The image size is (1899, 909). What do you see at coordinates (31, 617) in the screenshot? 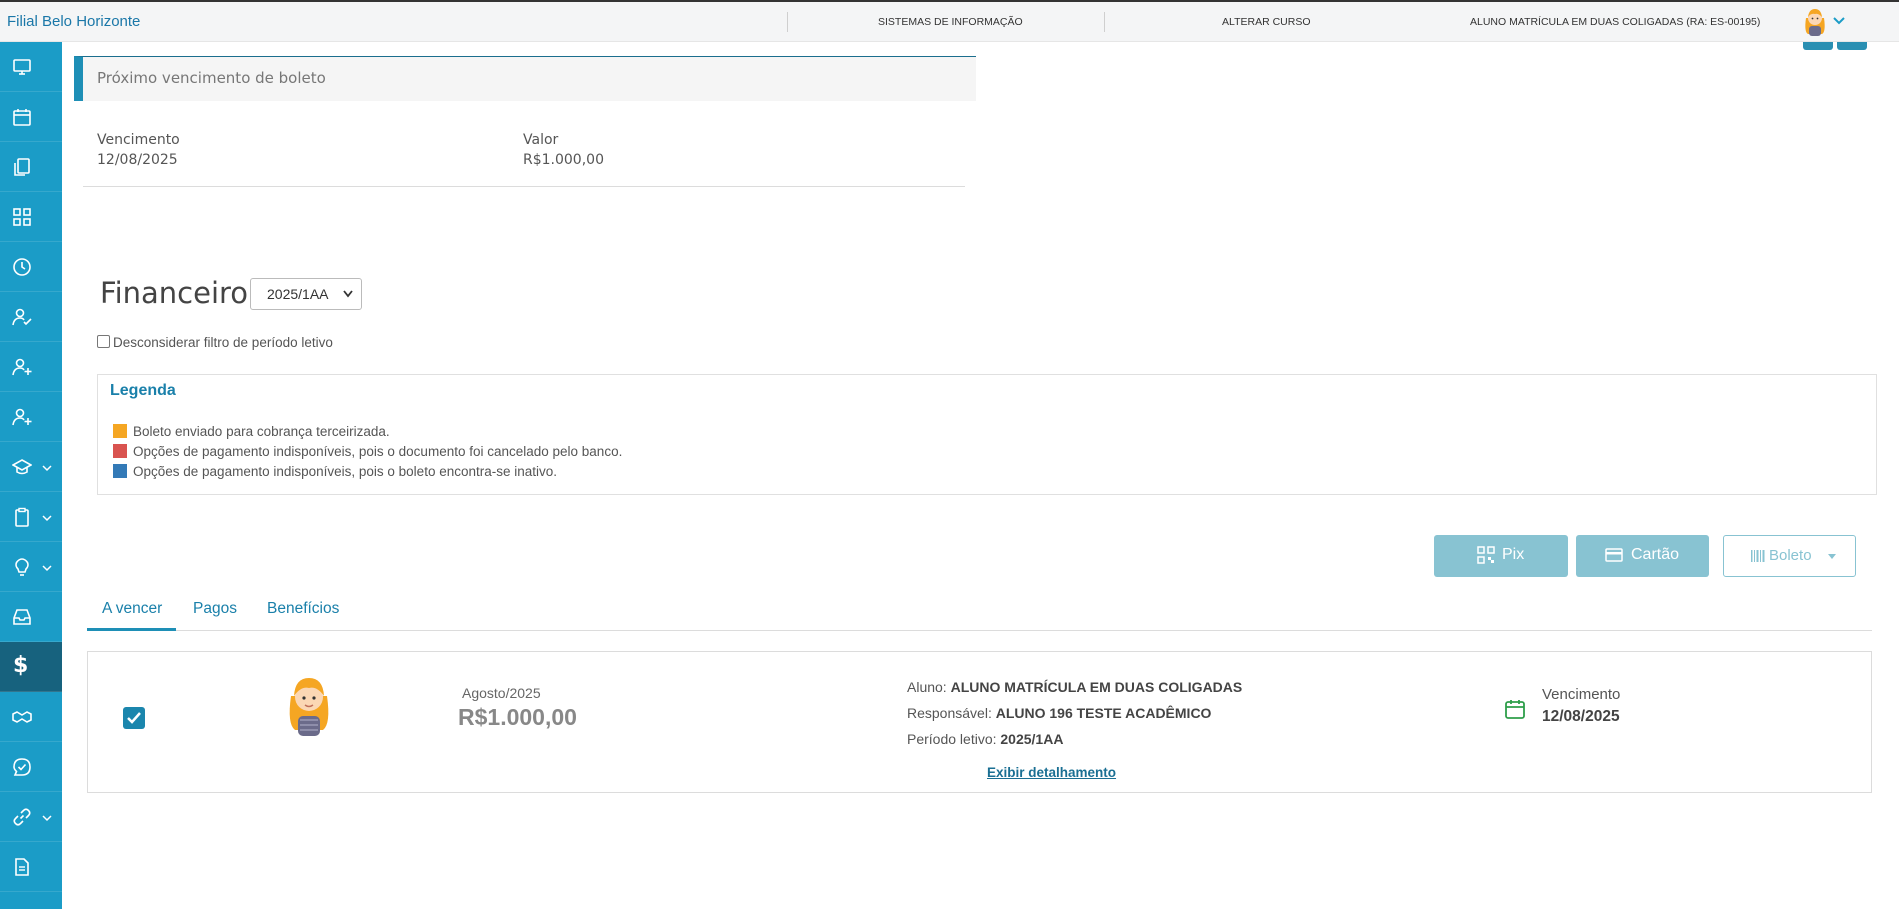
I see `sidebar-item-inbox` at bounding box center [31, 617].